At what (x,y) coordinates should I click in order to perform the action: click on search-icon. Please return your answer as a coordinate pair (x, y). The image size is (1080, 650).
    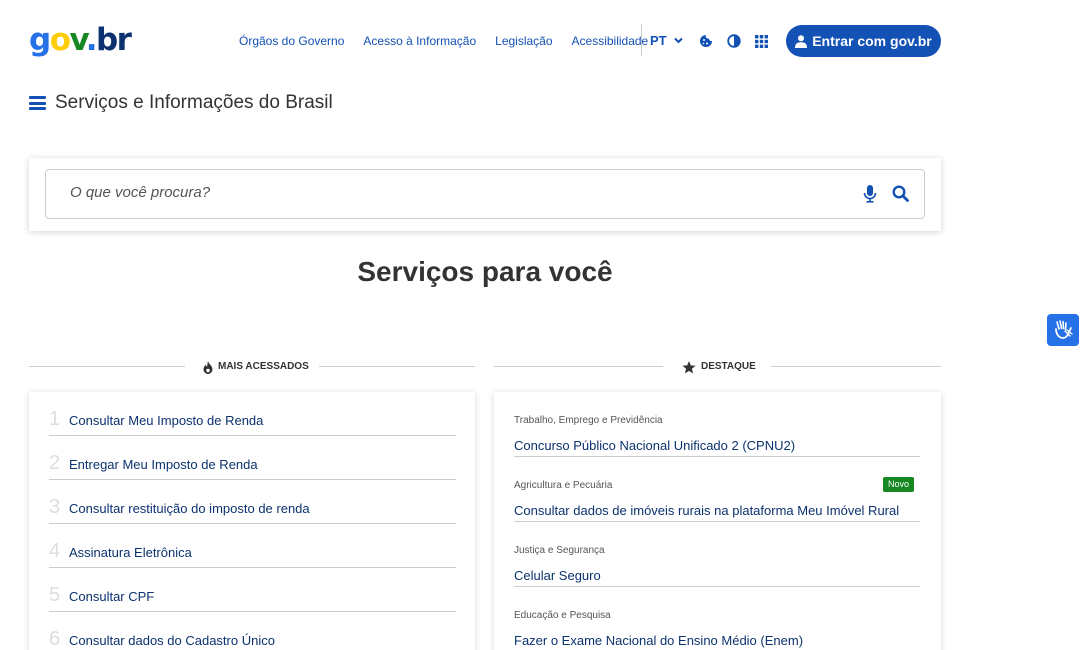
    Looking at the image, I should click on (900, 193).